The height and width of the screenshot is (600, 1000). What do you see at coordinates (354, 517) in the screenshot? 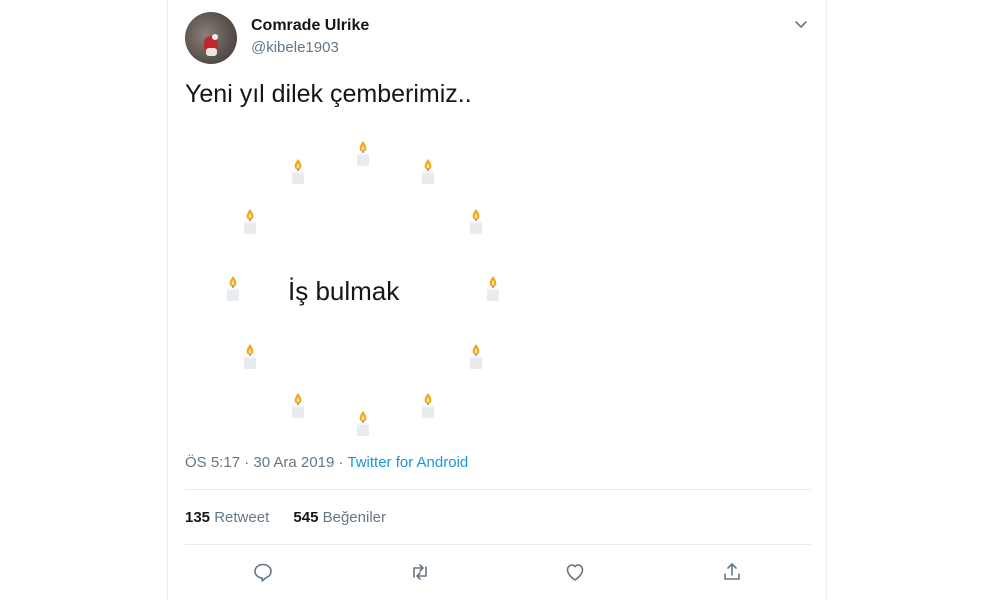
I see `likes-label: Beğeniler` at bounding box center [354, 517].